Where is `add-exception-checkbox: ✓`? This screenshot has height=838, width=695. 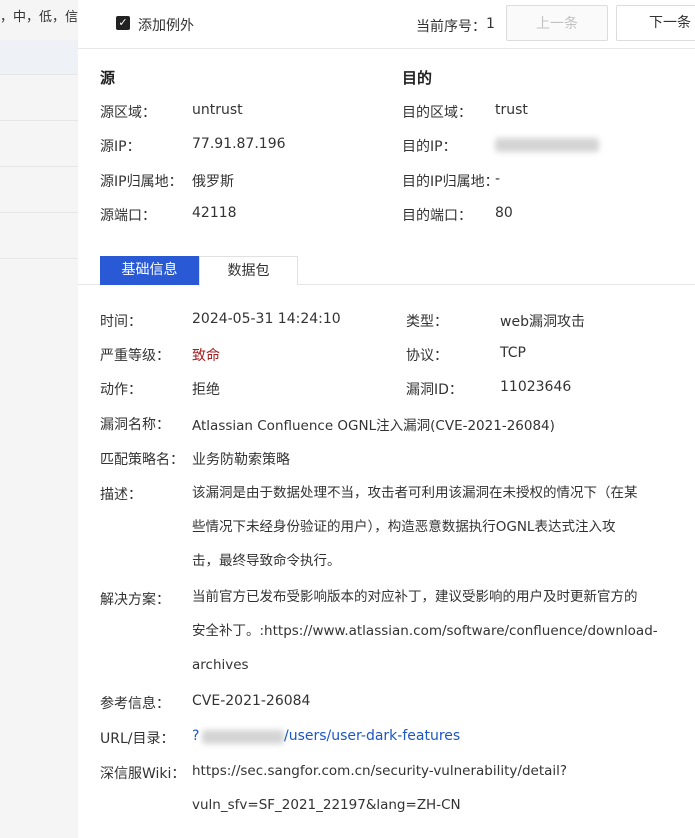 add-exception-checkbox: ✓ is located at coordinates (123, 23).